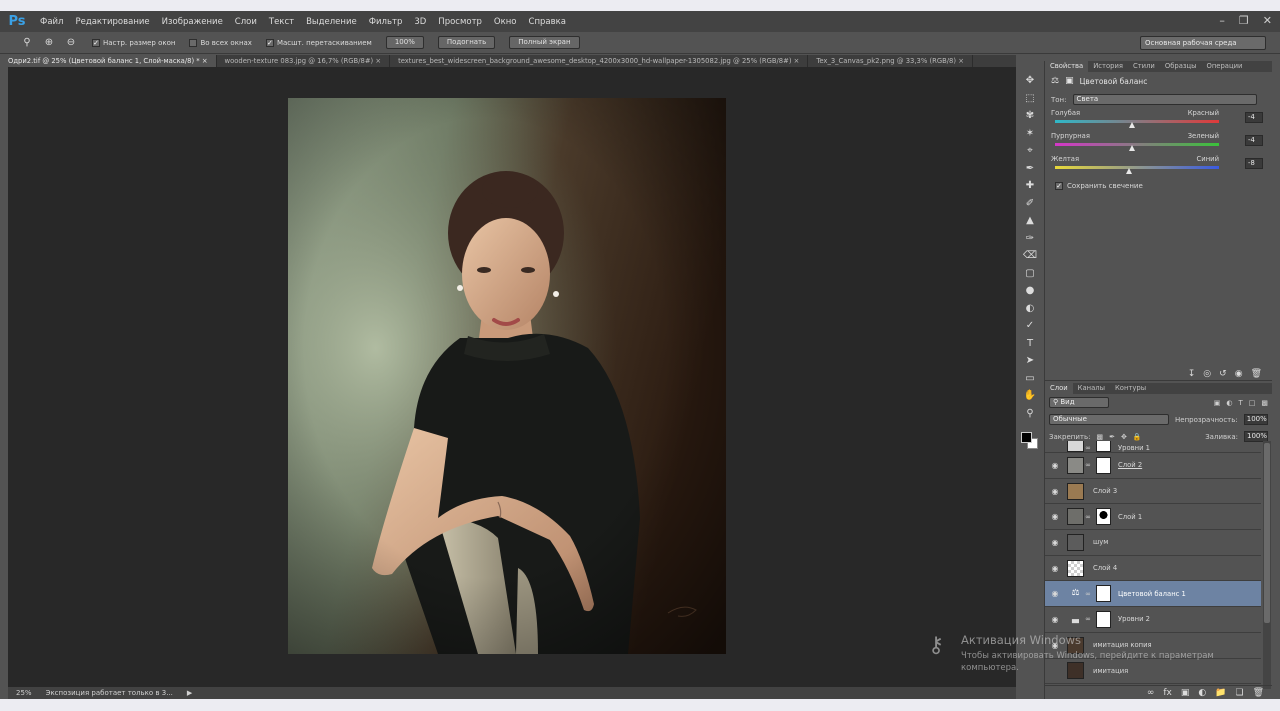  What do you see at coordinates (1134, 448) in the screenshot?
I see `layer-name: Уровни 1` at bounding box center [1134, 448].